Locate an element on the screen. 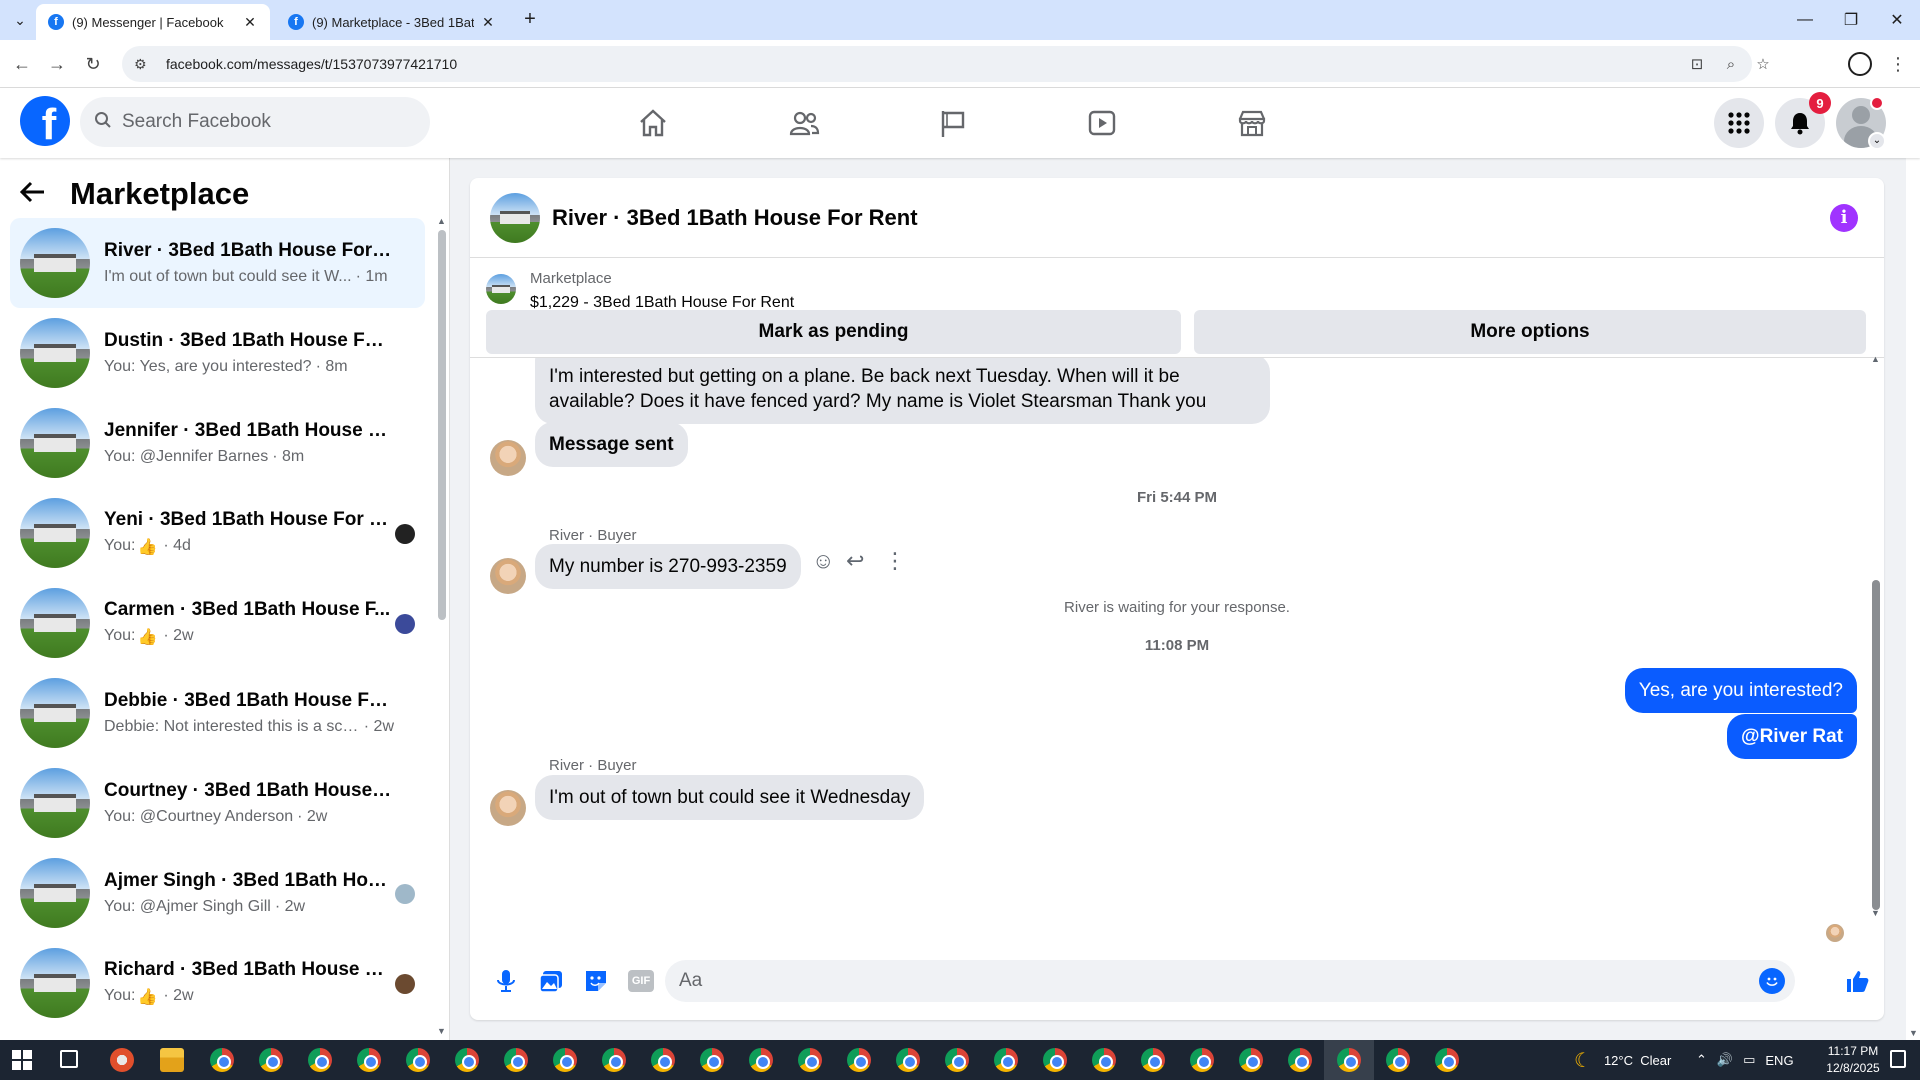 The height and width of the screenshot is (1080, 1920). gif-icon: GIF is located at coordinates (641, 981).